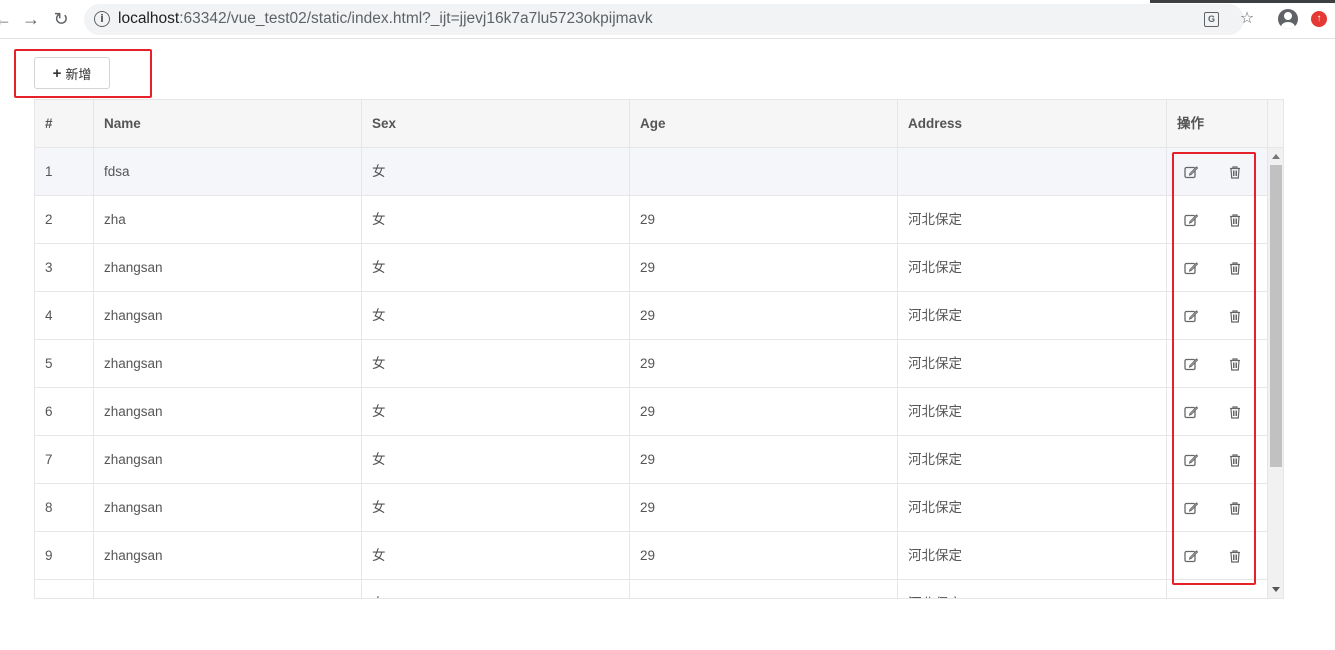 This screenshot has width=1335, height=650. I want to click on header-sex: Sex, so click(496, 124).